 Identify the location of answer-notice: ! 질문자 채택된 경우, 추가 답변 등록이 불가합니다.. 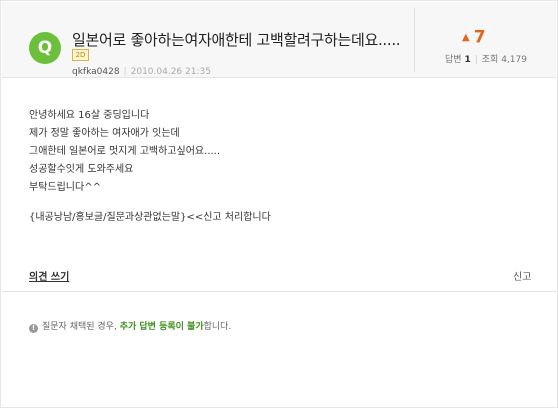
(130, 326).